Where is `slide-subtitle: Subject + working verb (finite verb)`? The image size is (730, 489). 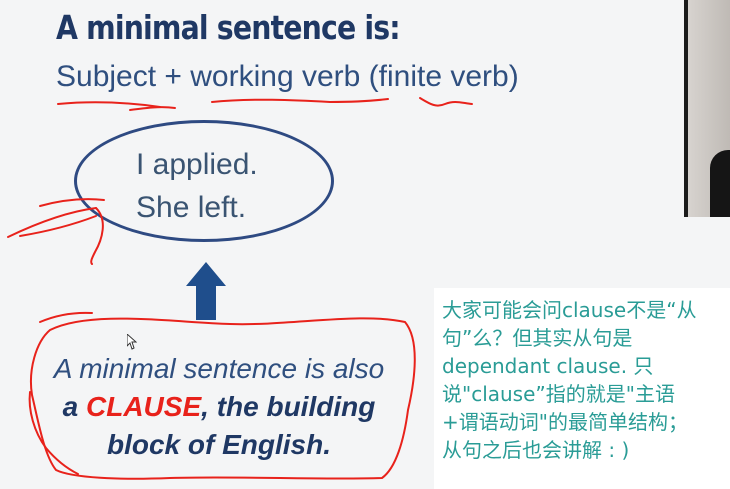 slide-subtitle: Subject + working verb (finite verb) is located at coordinates (287, 76).